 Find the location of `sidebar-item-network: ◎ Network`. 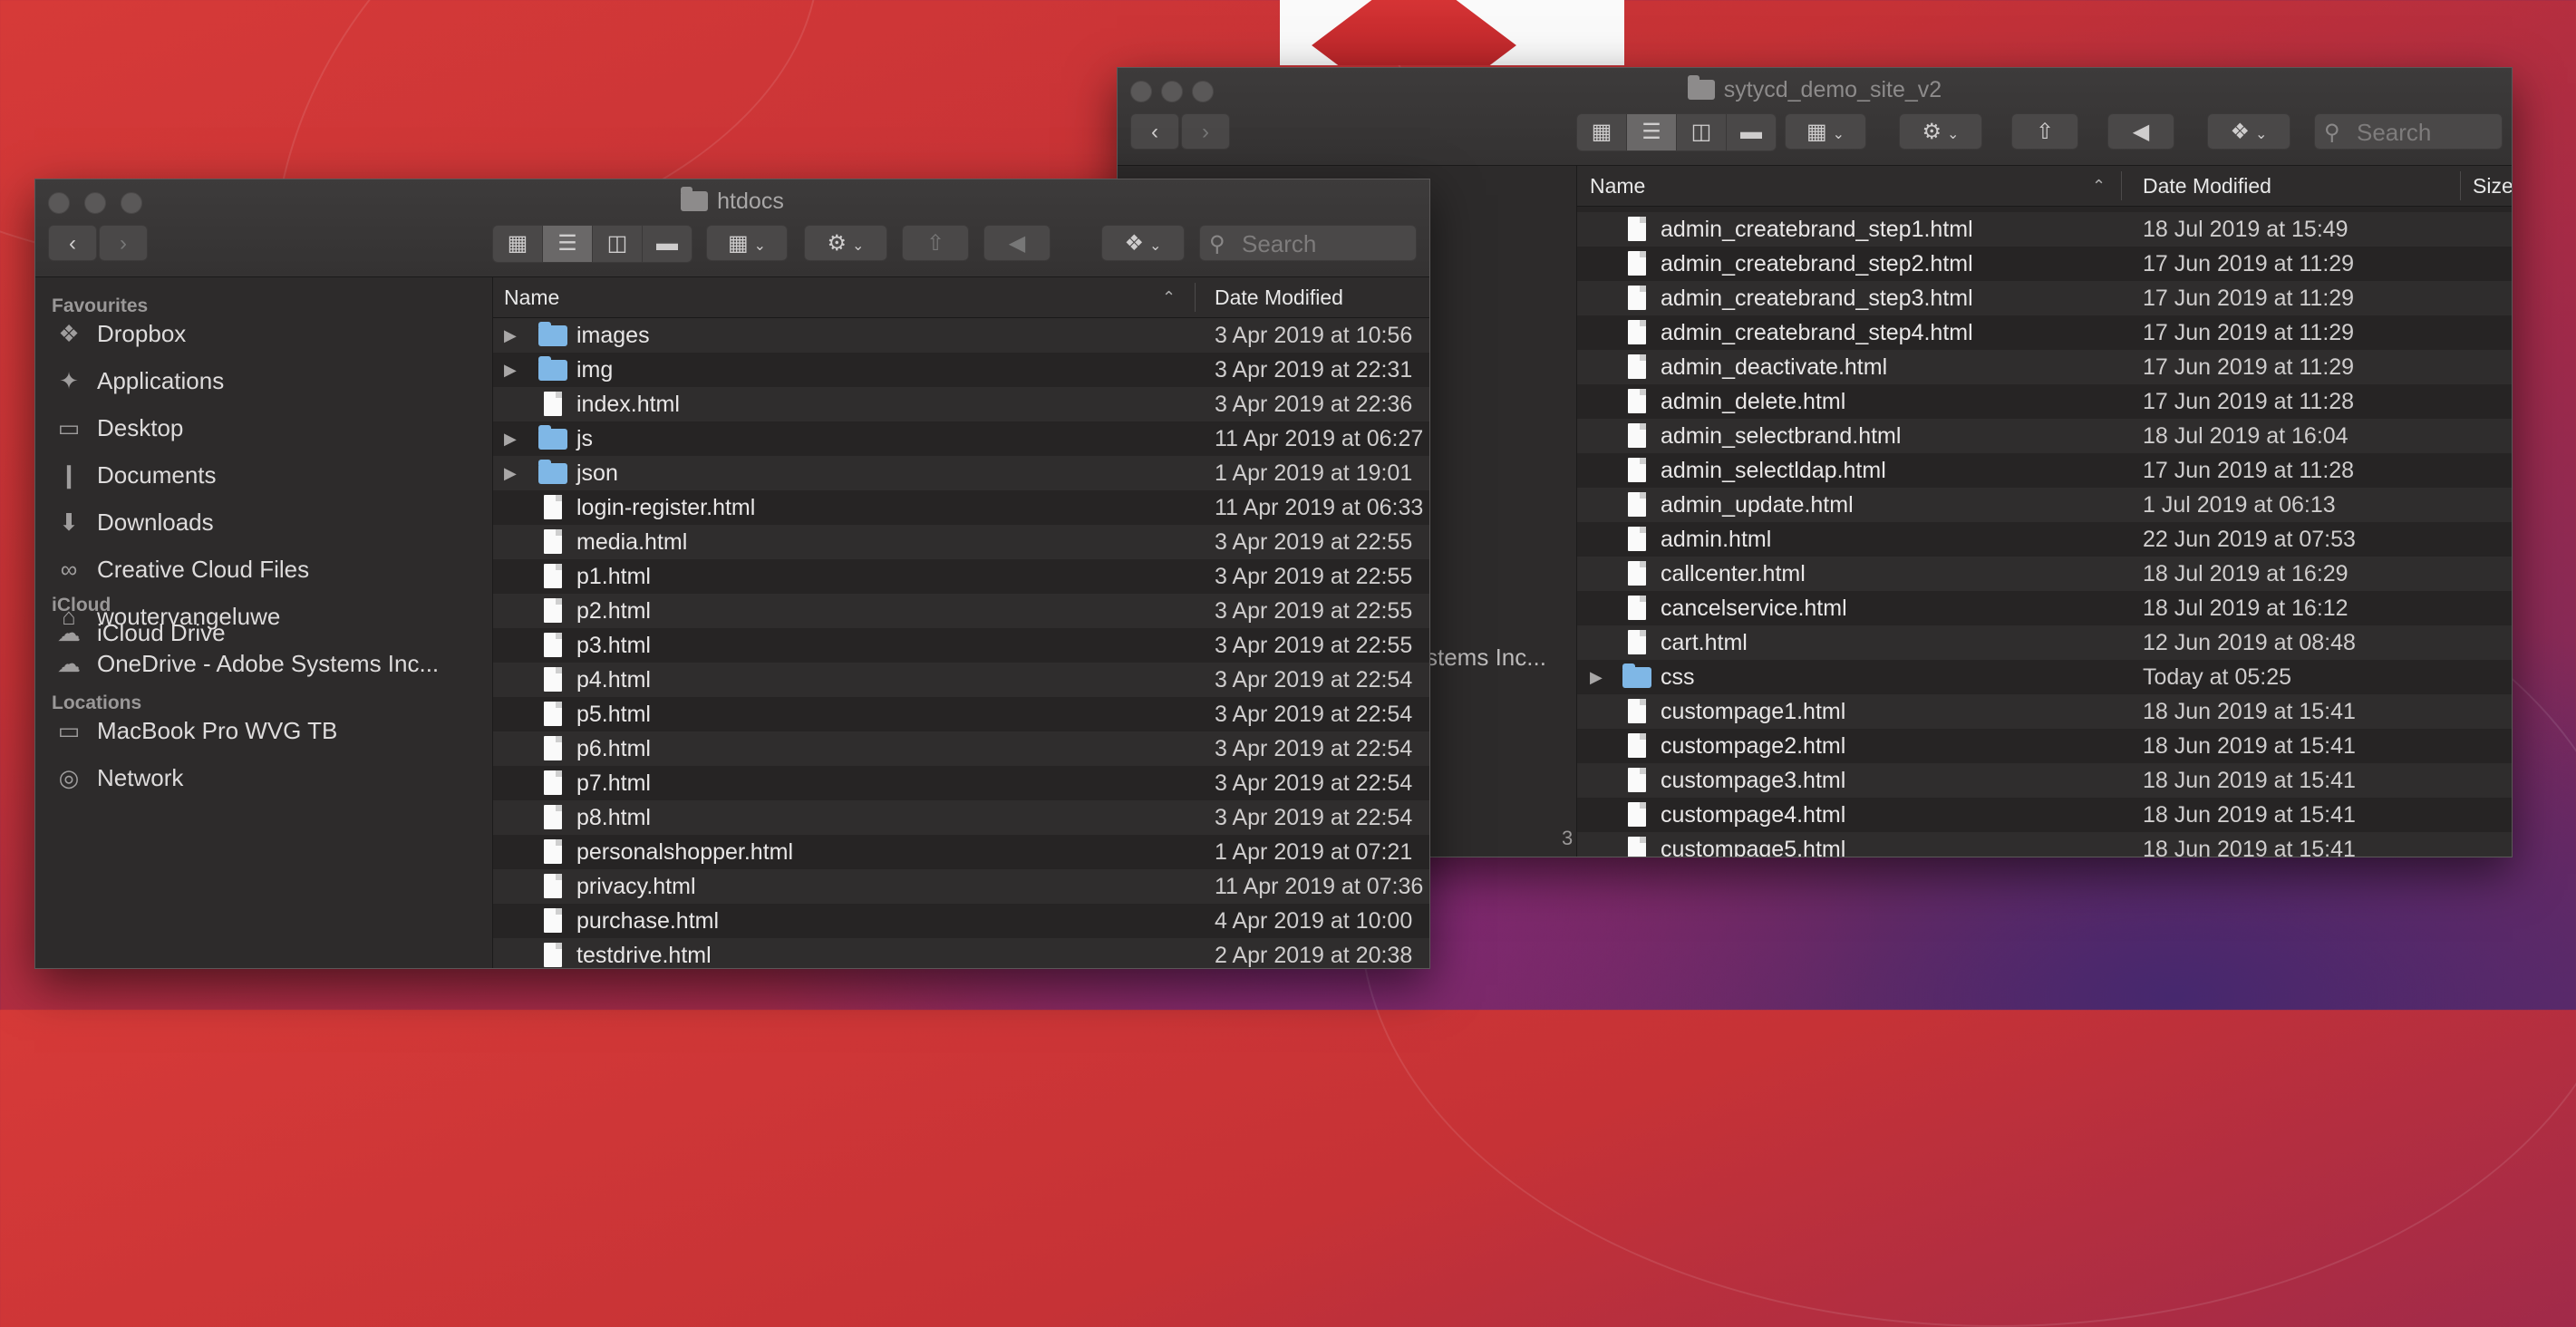

sidebar-item-network: ◎ Network is located at coordinates (118, 778).